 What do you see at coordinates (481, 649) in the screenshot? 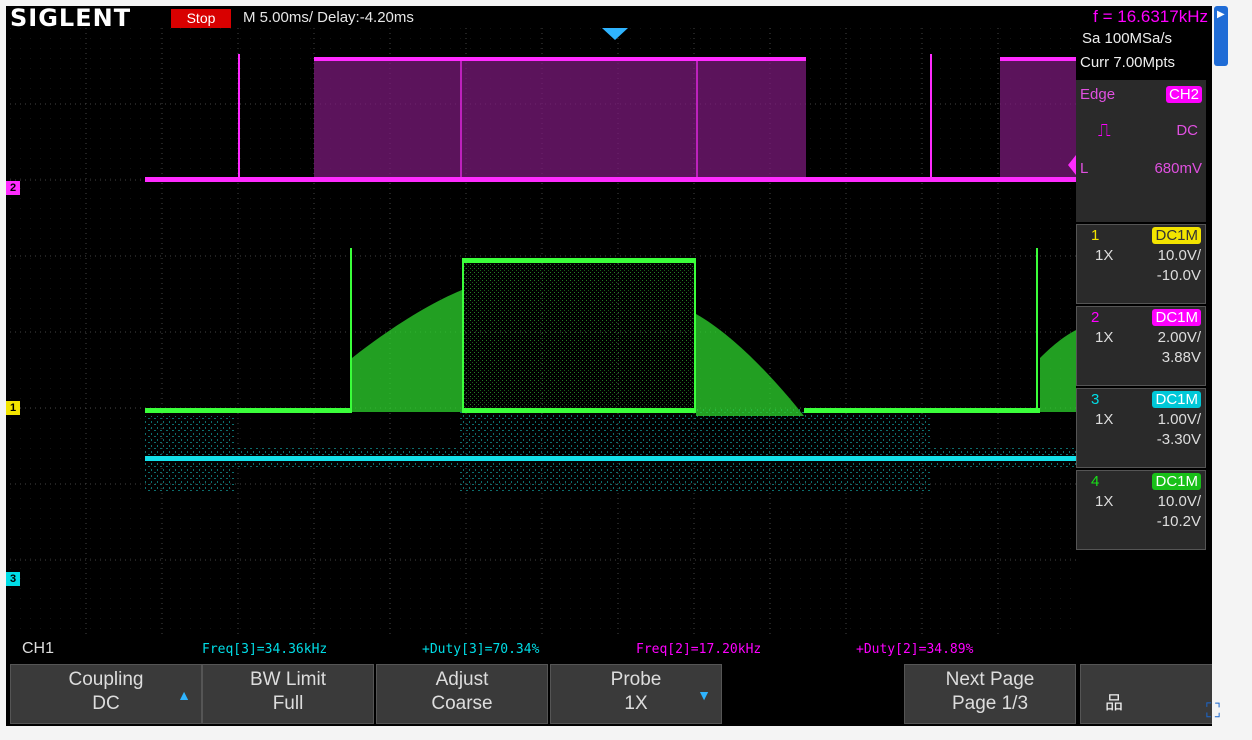
I see `measurement-duty3: +Duty[3]=70.34%` at bounding box center [481, 649].